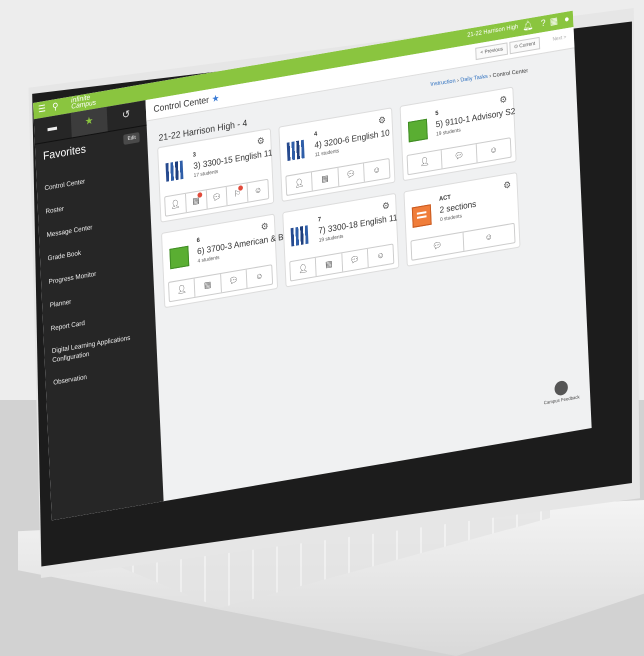 Image resolution: width=644 pixels, height=656 pixels. Describe the element at coordinates (319, 220) in the screenshot. I see `card-period: 7` at that location.